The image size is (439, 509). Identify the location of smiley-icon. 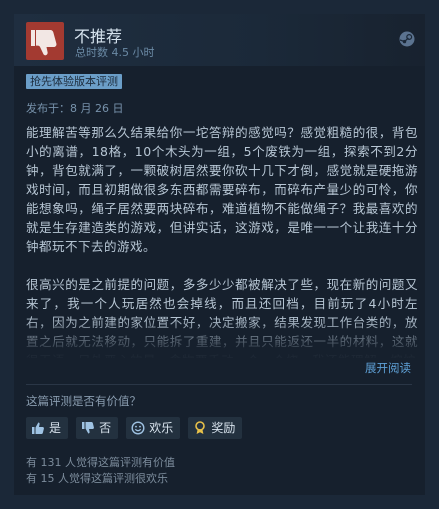
(138, 428).